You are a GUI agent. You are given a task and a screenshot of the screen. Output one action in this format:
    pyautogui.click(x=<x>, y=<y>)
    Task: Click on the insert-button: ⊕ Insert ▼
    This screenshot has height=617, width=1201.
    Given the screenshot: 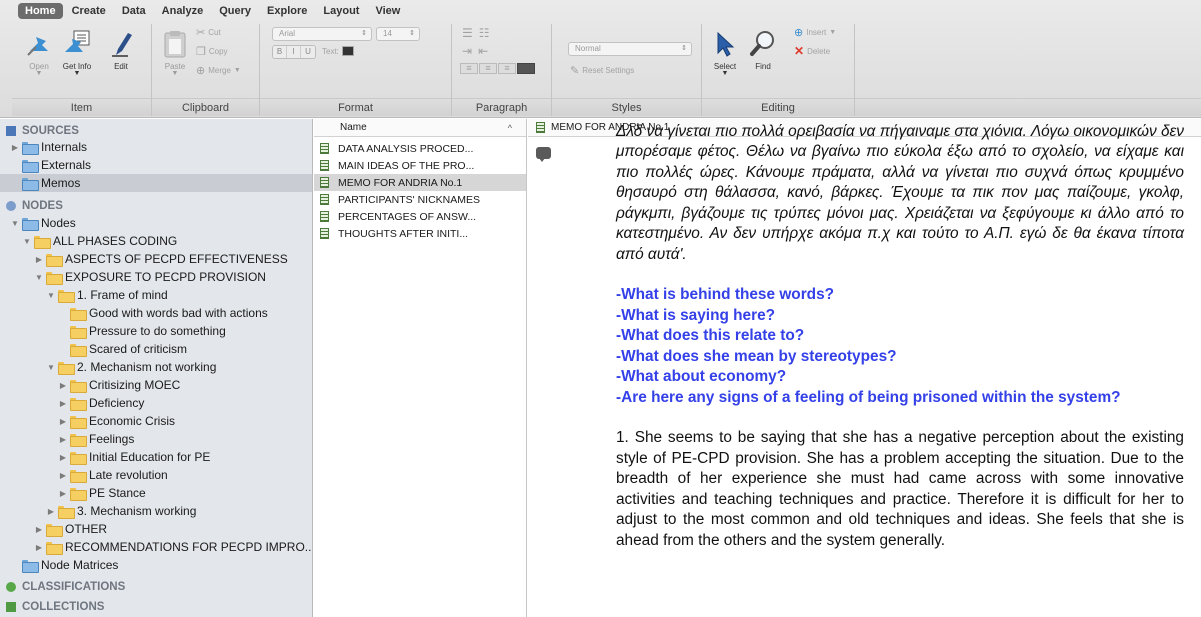 What is the action you would take?
    pyautogui.click(x=815, y=32)
    